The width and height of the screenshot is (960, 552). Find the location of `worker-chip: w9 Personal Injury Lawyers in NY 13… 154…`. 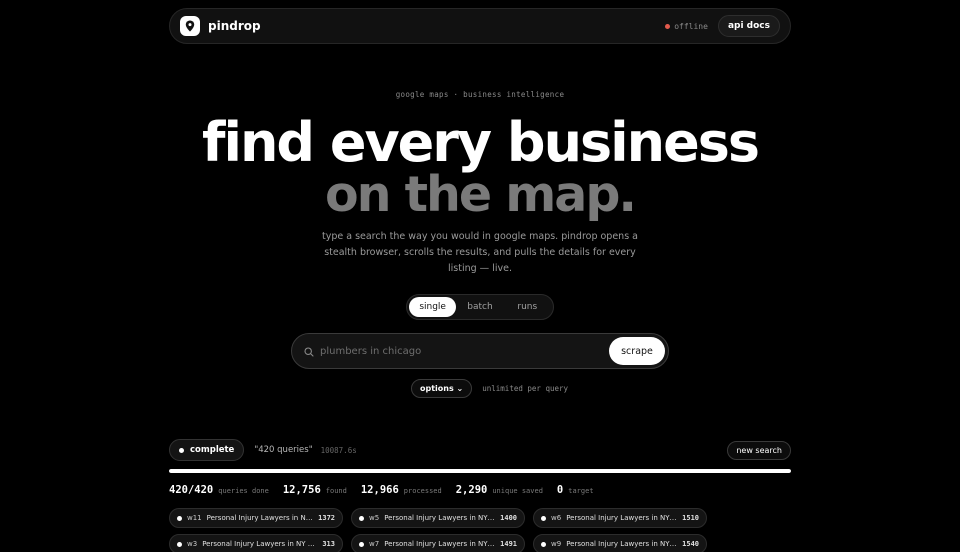

worker-chip: w9 Personal Injury Lawyers in NY 13… 154… is located at coordinates (620, 543).